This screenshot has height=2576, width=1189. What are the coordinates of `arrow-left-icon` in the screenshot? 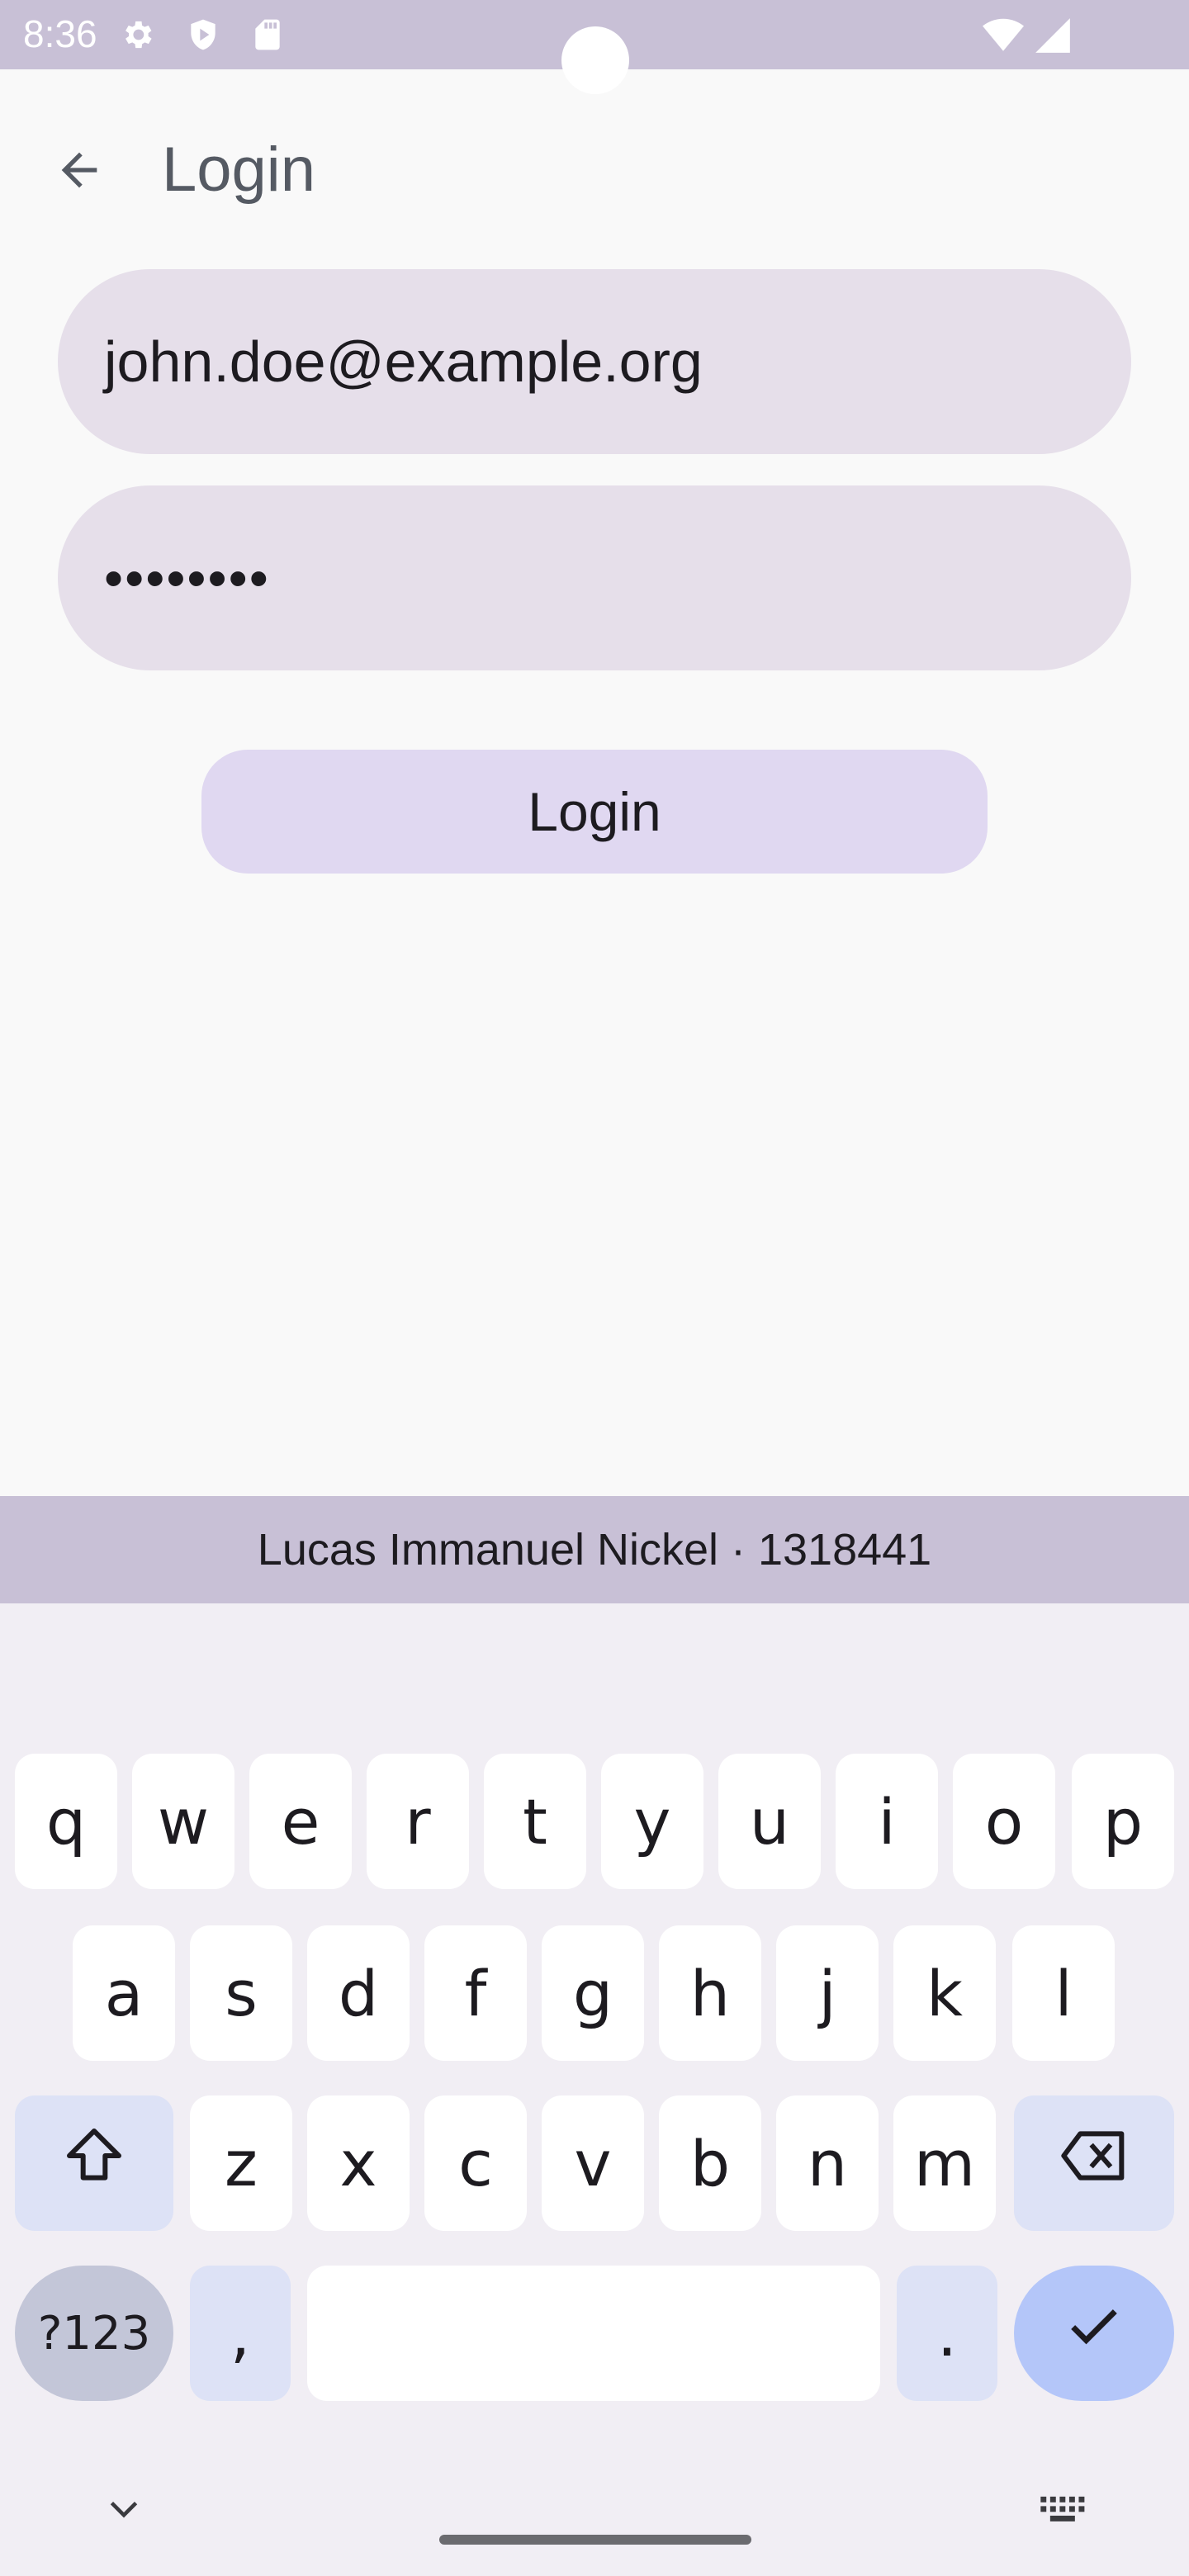 It's located at (79, 172).